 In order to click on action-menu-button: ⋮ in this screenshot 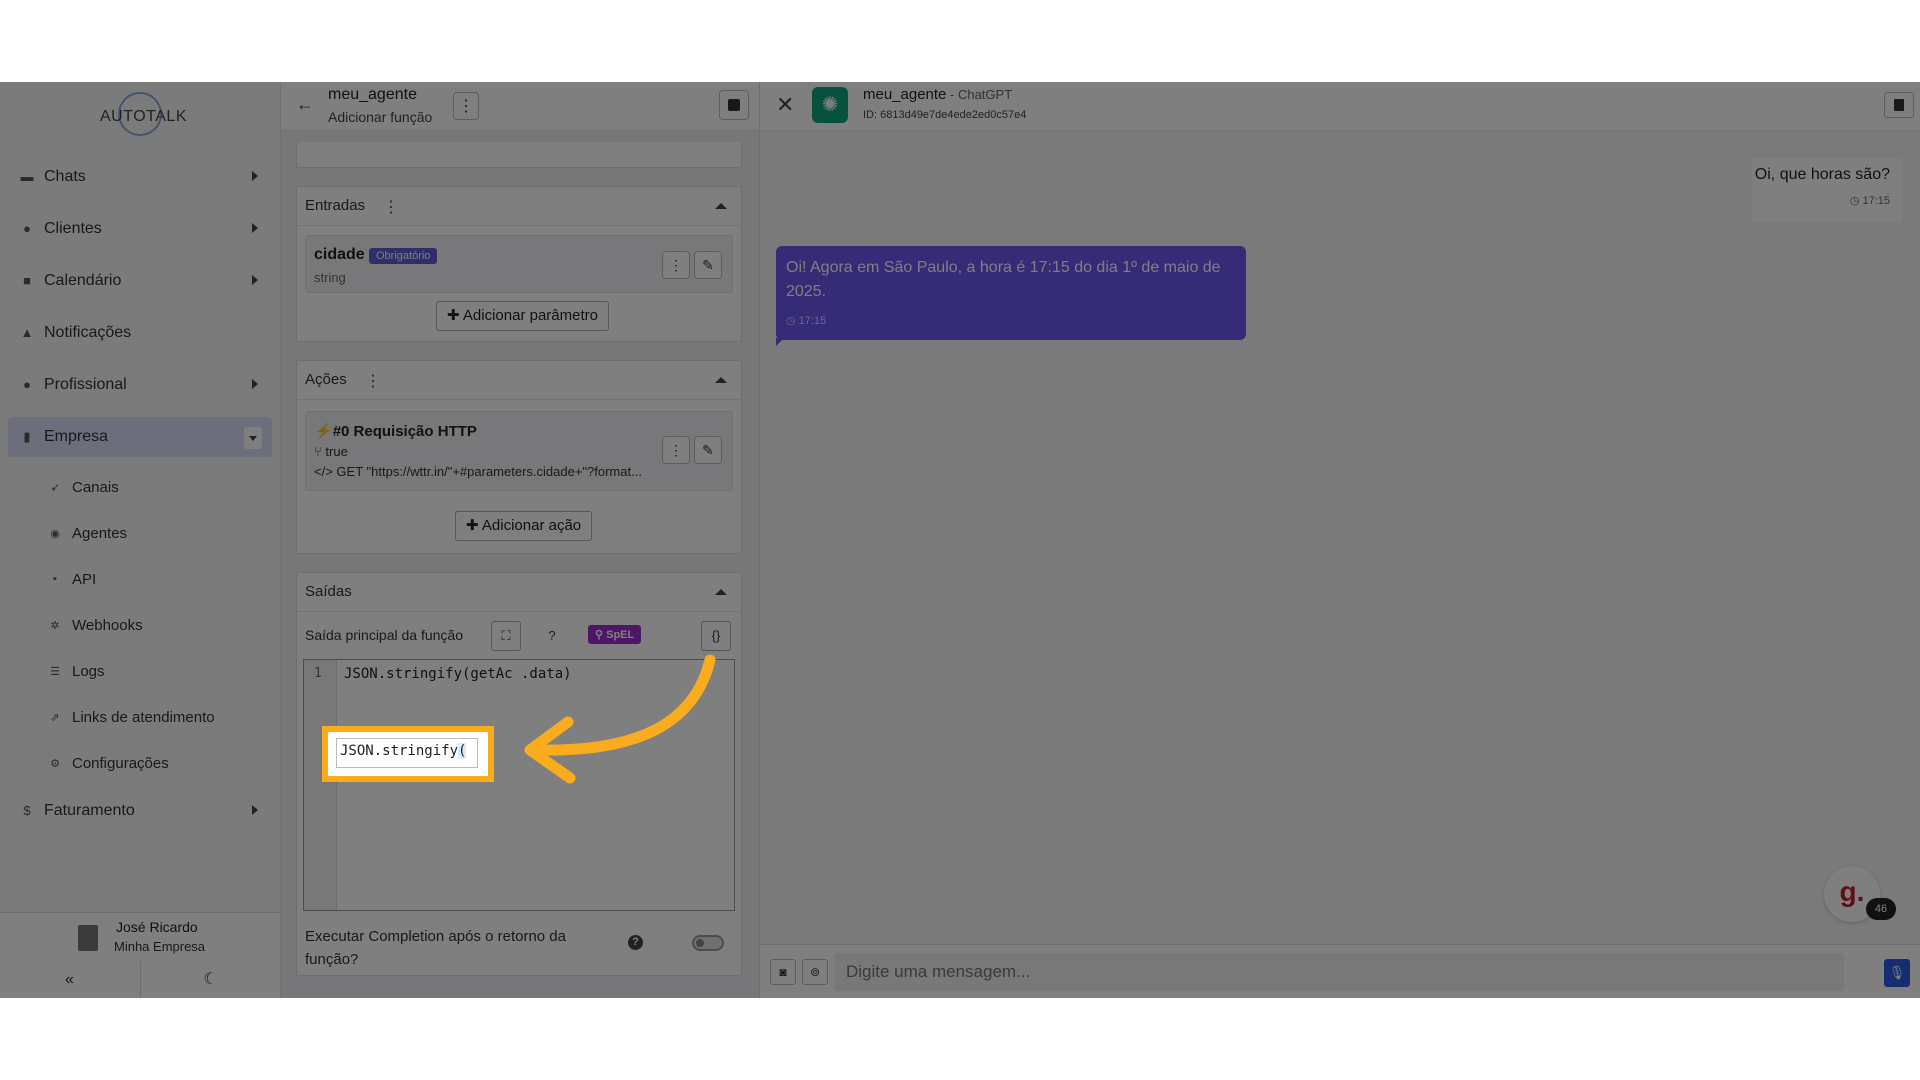, I will do `click(676, 450)`.